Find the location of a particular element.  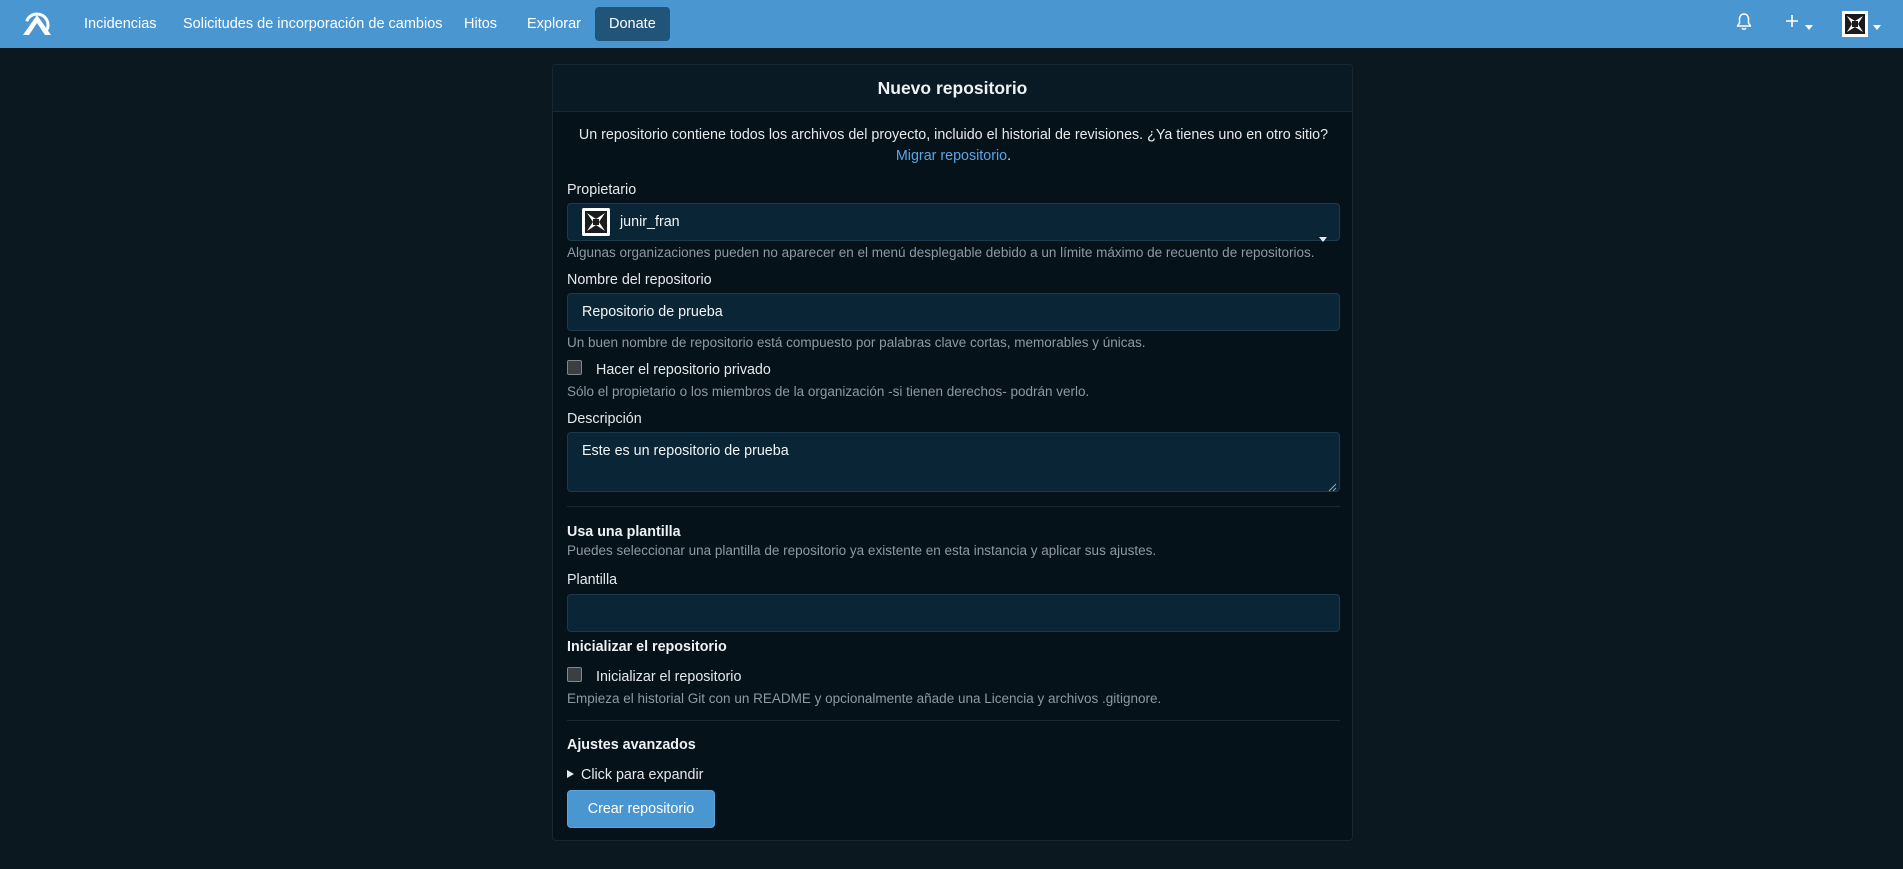

init-section-title: Inicializar el repositorio is located at coordinates (647, 647).